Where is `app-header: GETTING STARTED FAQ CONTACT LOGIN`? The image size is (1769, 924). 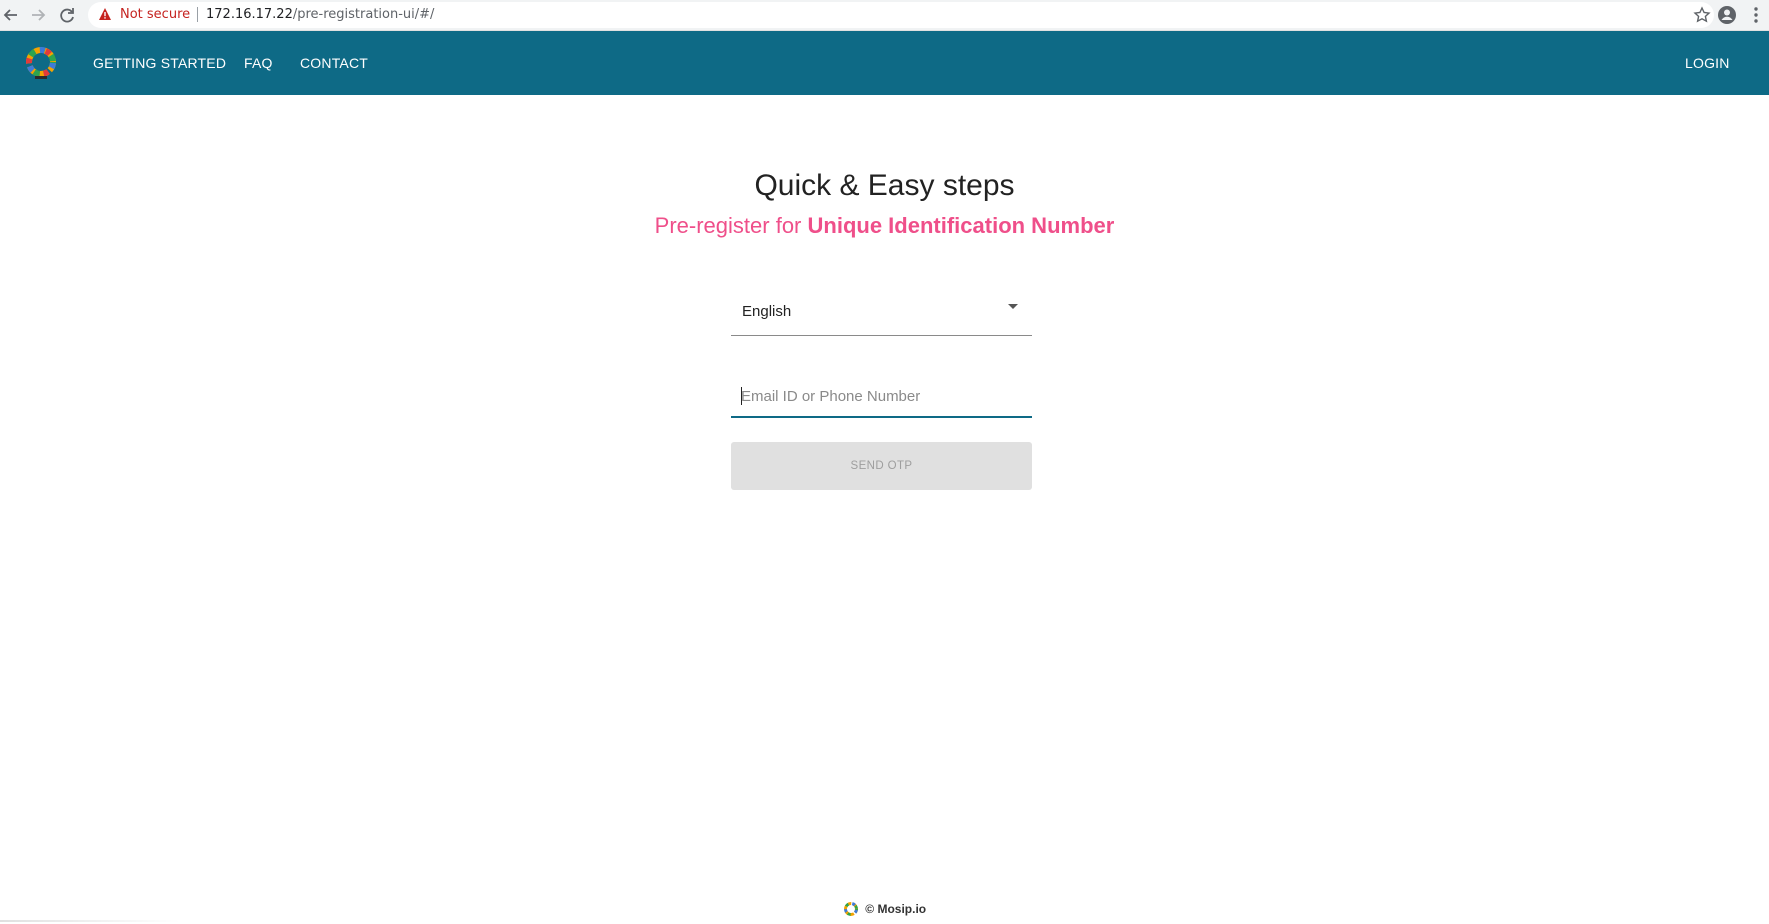
app-header: GETTING STARTED FAQ CONTACT LOGIN is located at coordinates (884, 63).